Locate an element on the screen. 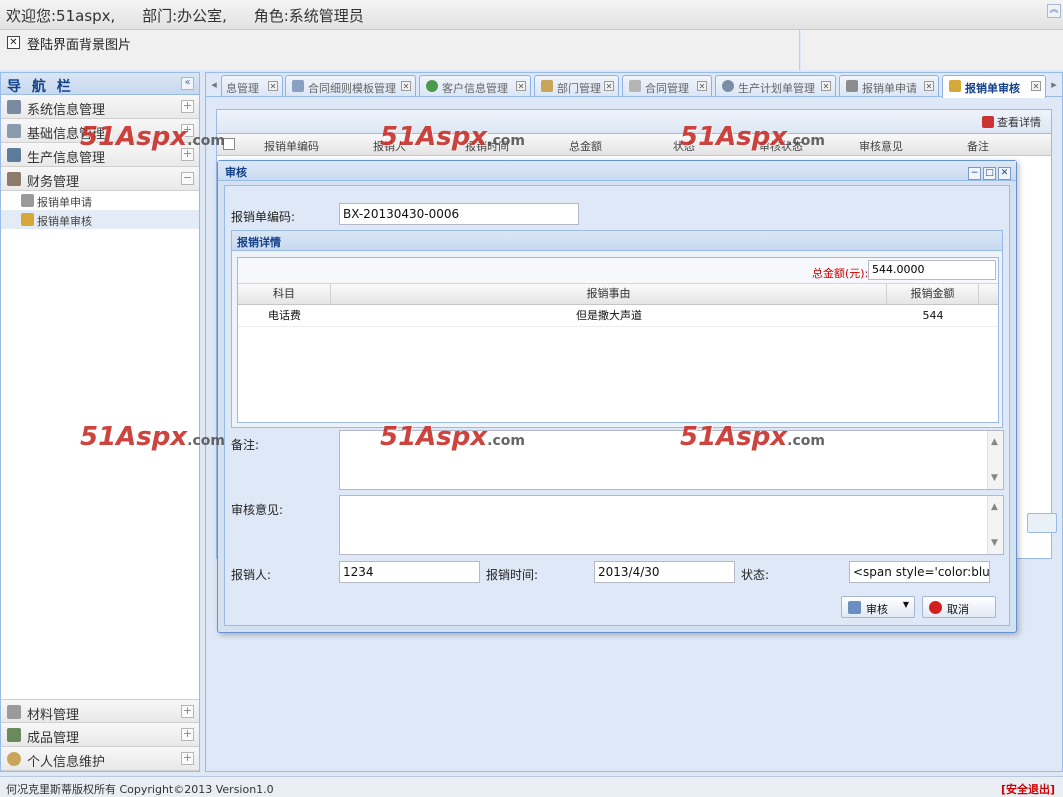 This screenshot has height=797, width=1063. tab-expense-audit: 报销单审核 ✕ is located at coordinates (994, 86).